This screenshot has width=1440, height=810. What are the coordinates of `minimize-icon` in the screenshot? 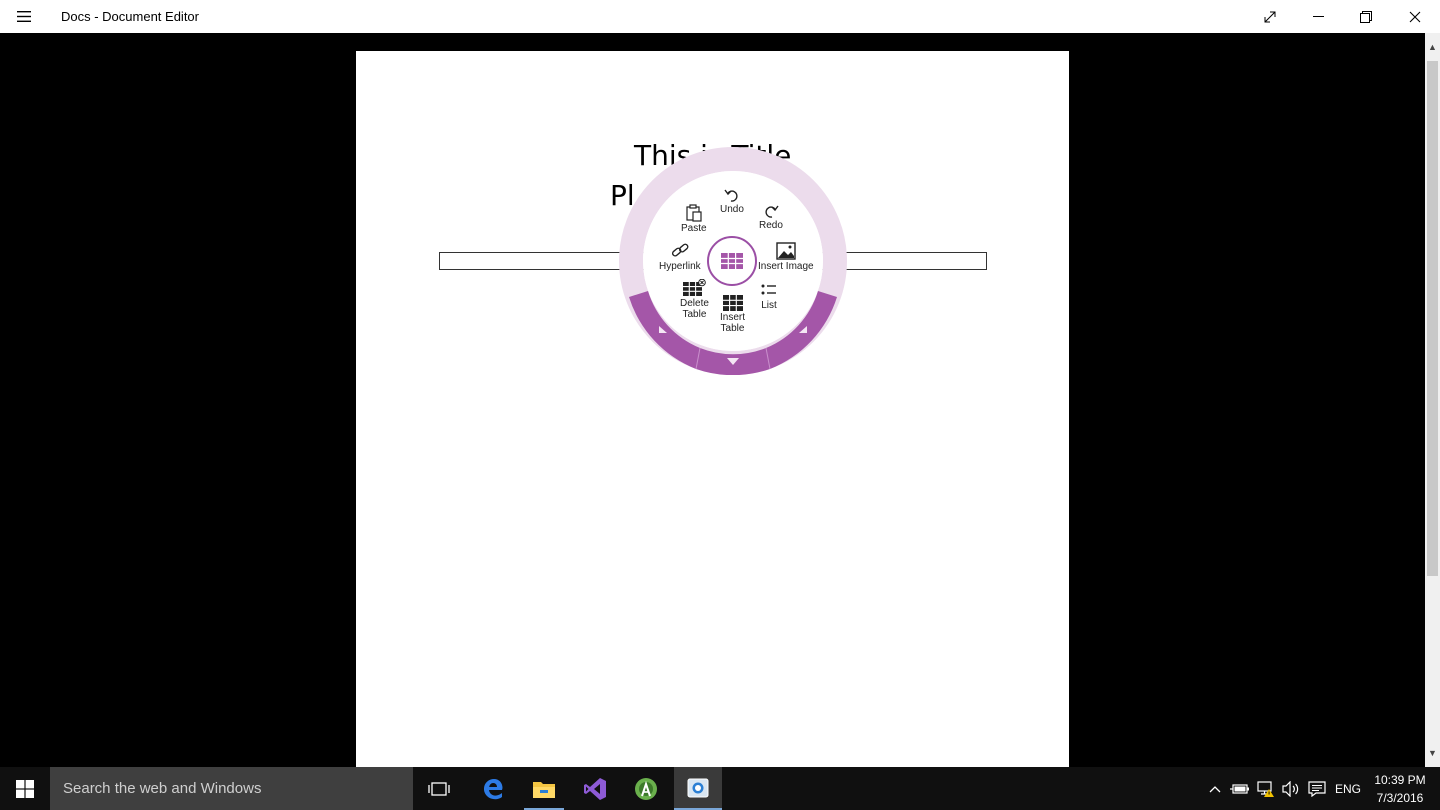 It's located at (1318, 16).